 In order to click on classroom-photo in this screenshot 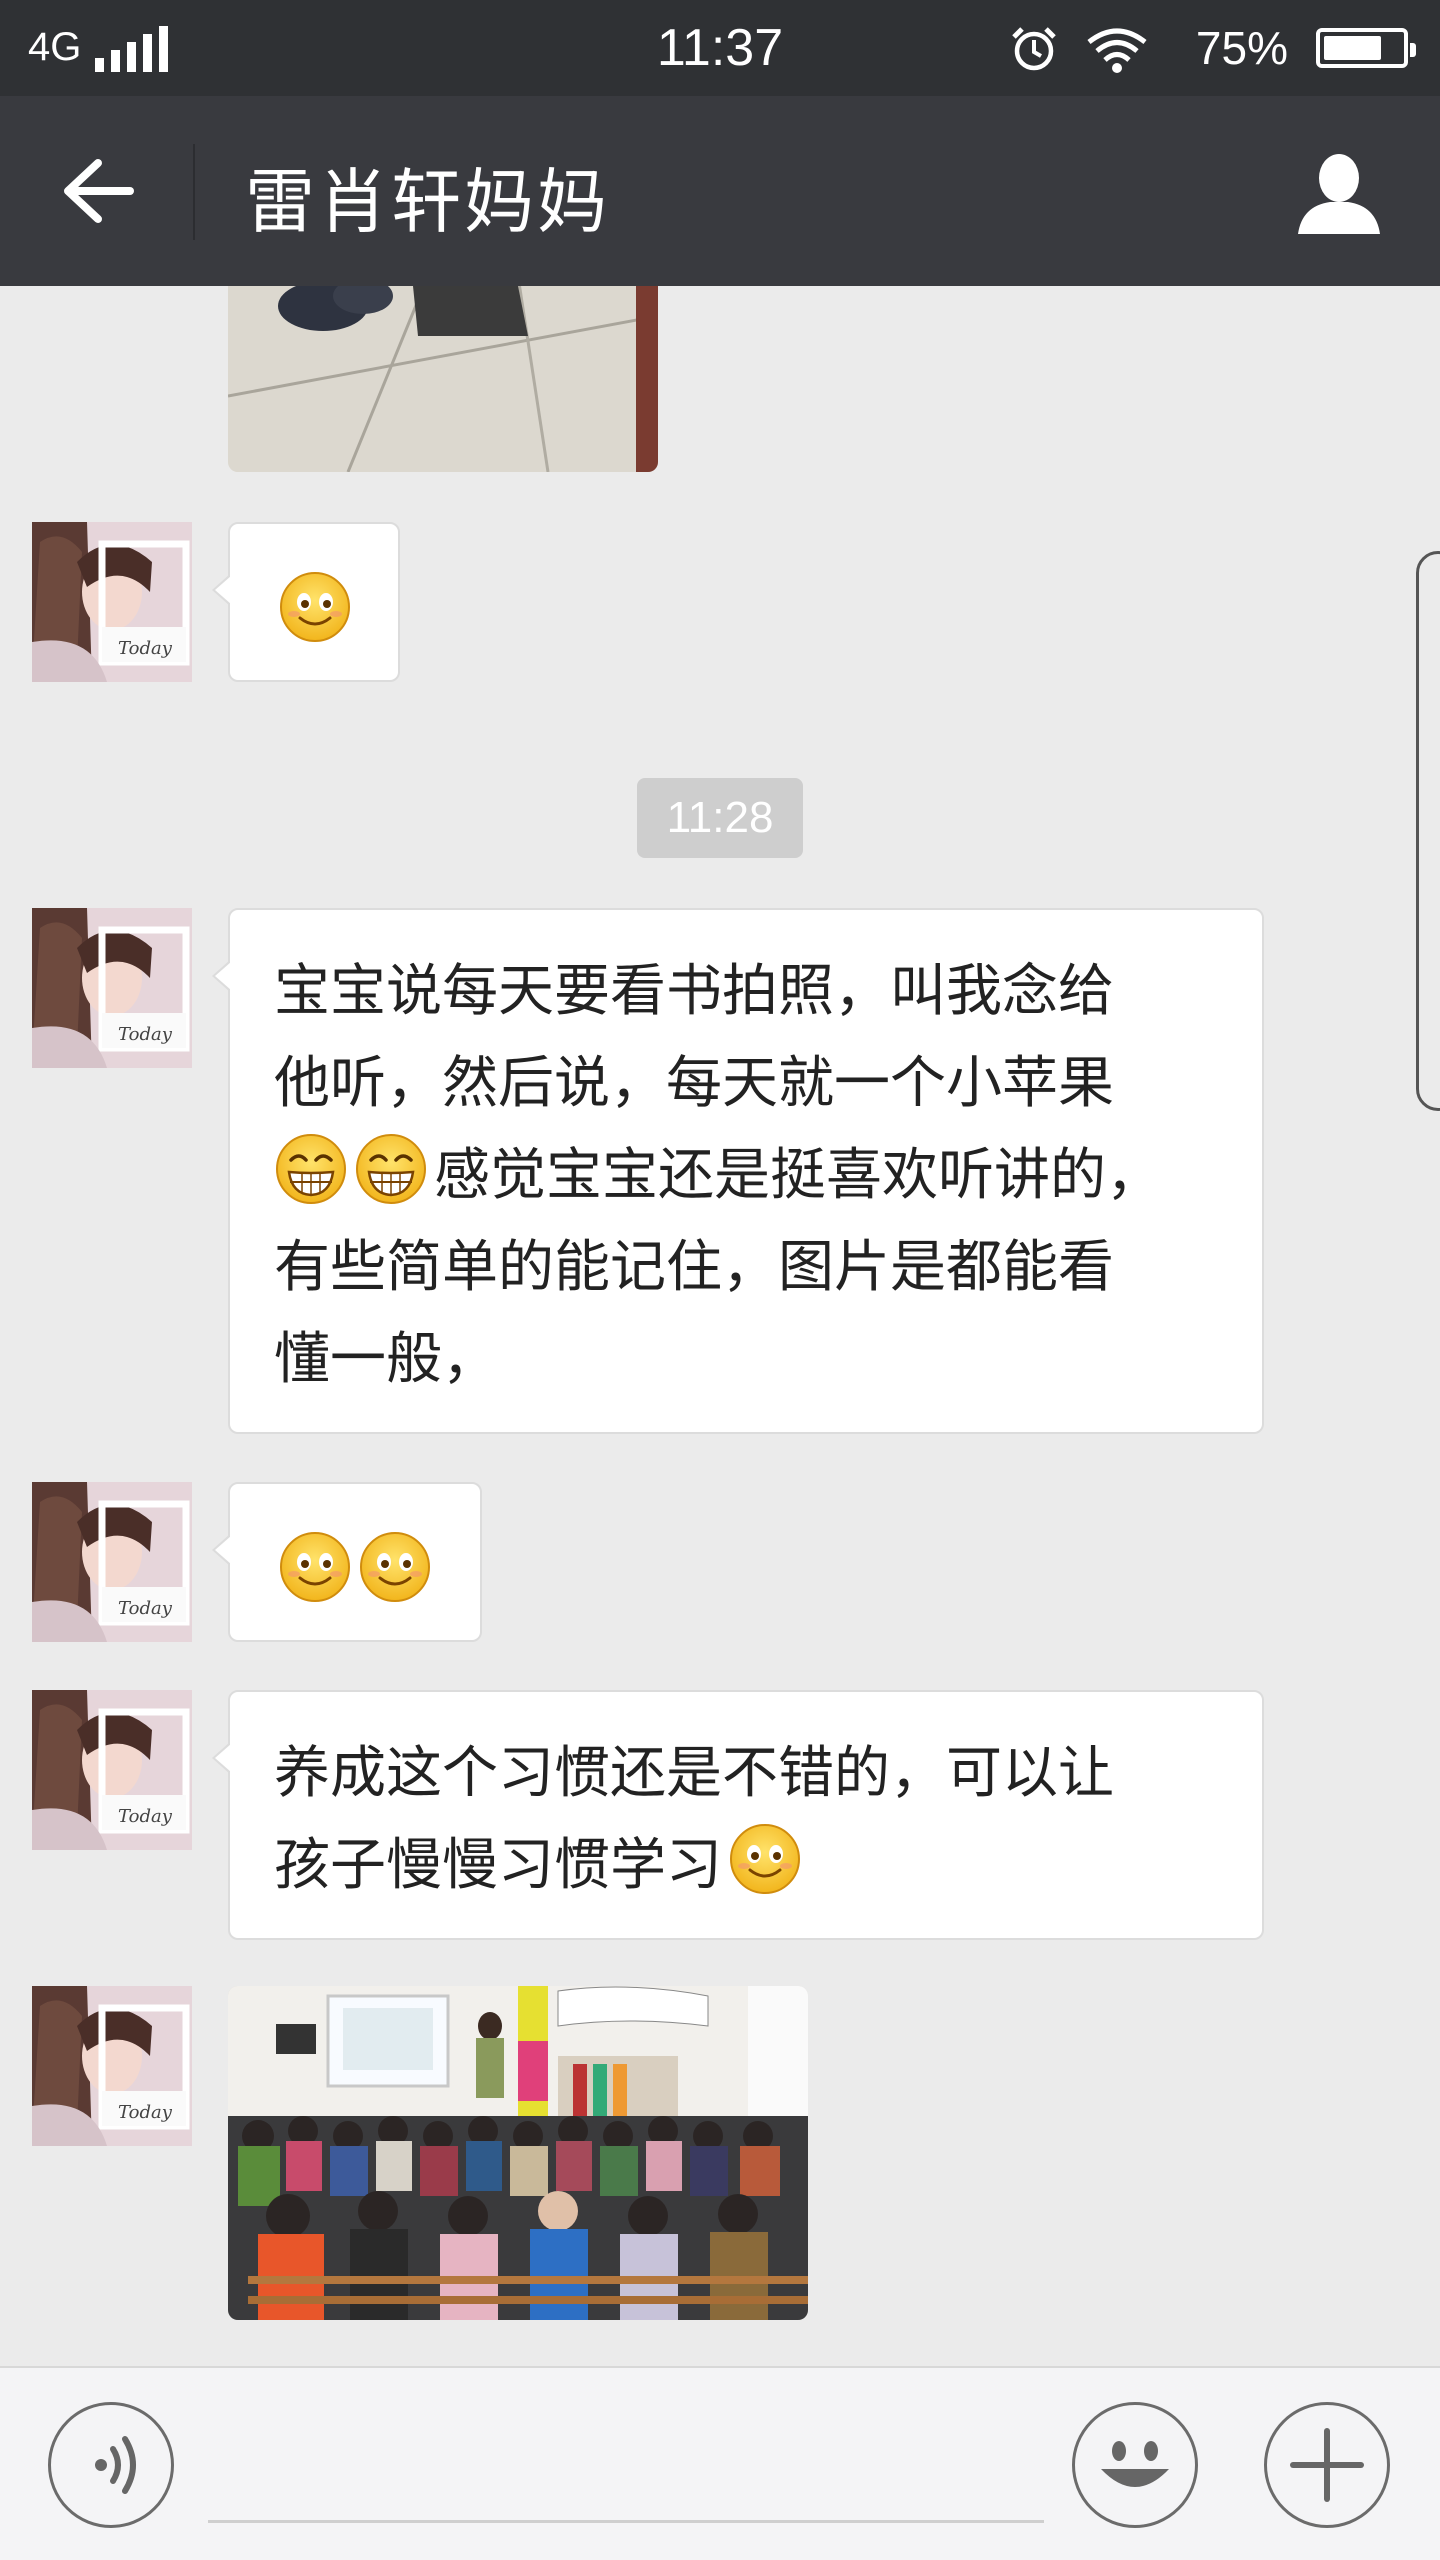, I will do `click(518, 2153)`.